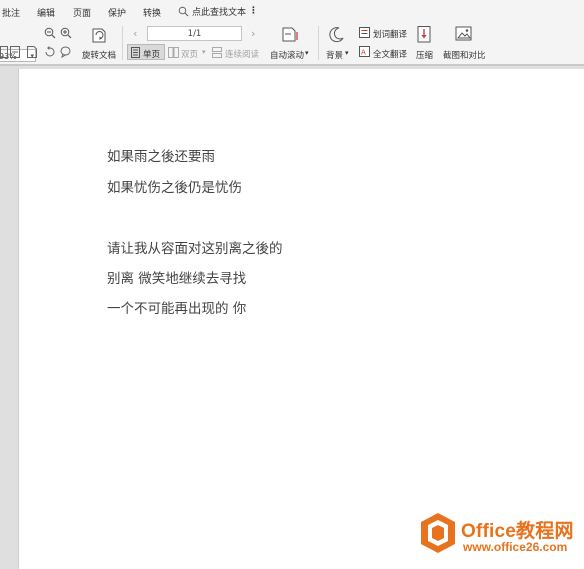 This screenshot has width=584, height=569. Describe the element at coordinates (177, 279) in the screenshot. I see `document-line: 别离 微笑地继续去寻找` at that location.